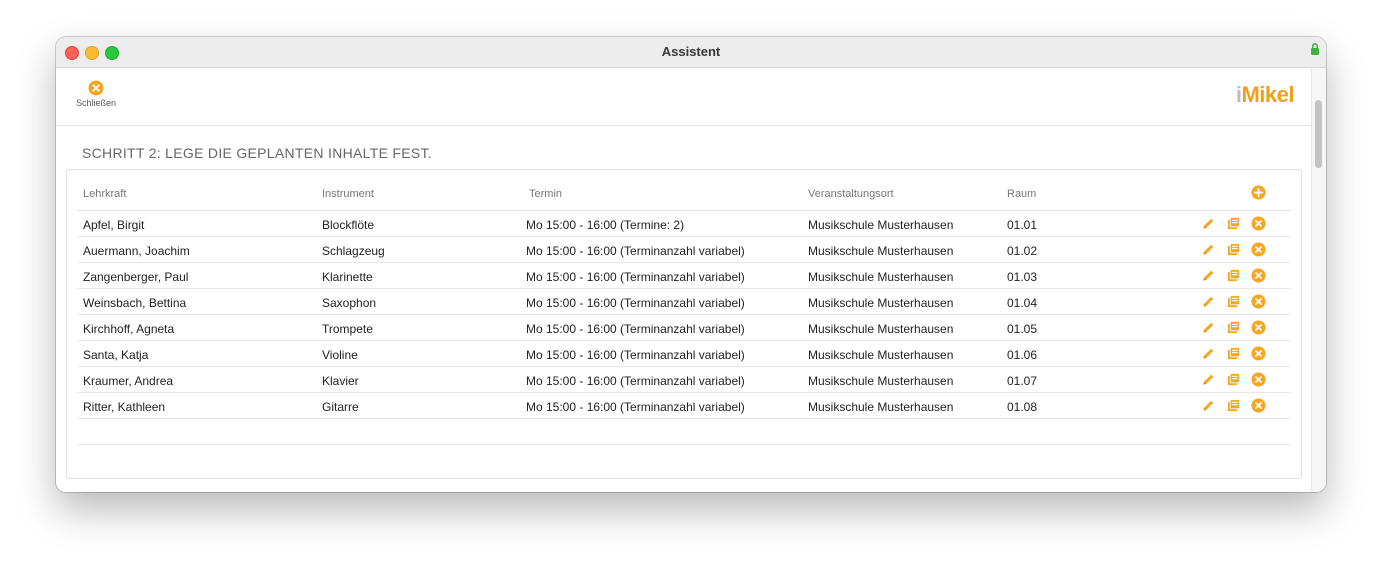 This screenshot has height=566, width=1382. I want to click on cell-instrument: Klarinette, so click(347, 277).